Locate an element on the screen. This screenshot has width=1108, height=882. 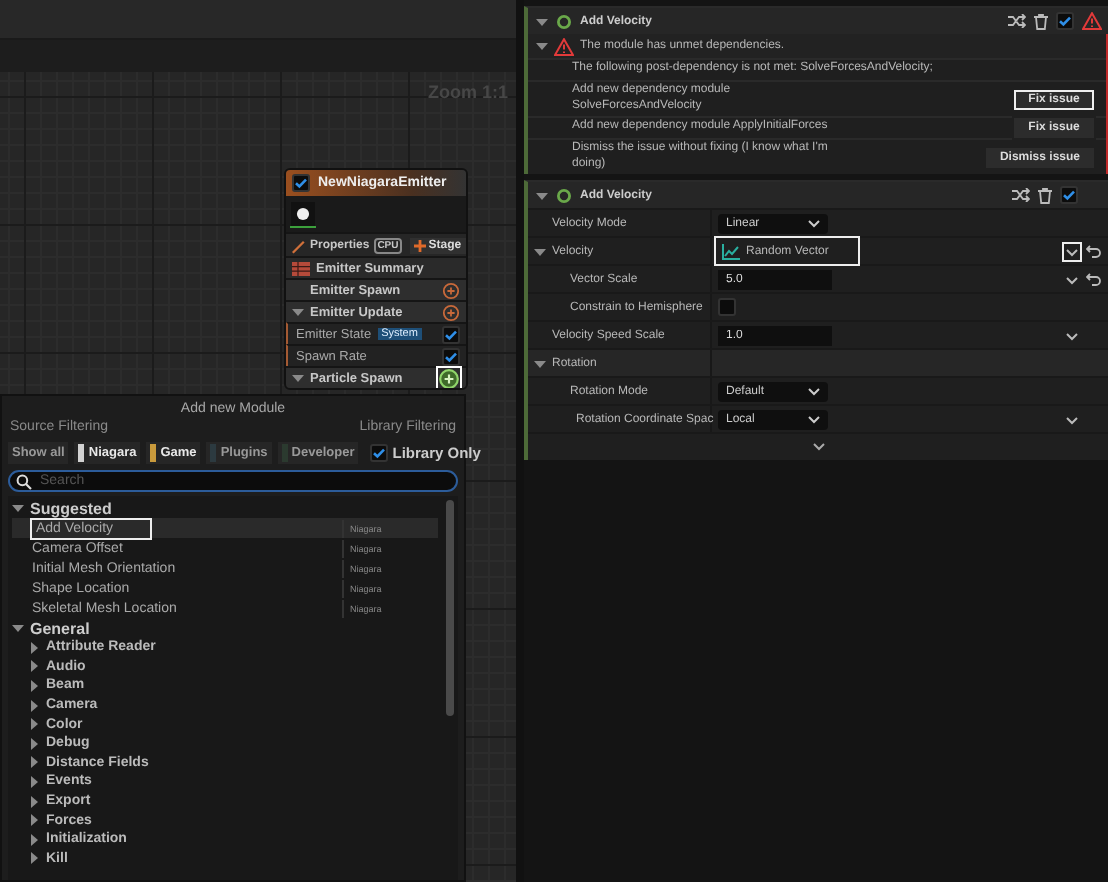
category-header: Suggested is located at coordinates (71, 508).